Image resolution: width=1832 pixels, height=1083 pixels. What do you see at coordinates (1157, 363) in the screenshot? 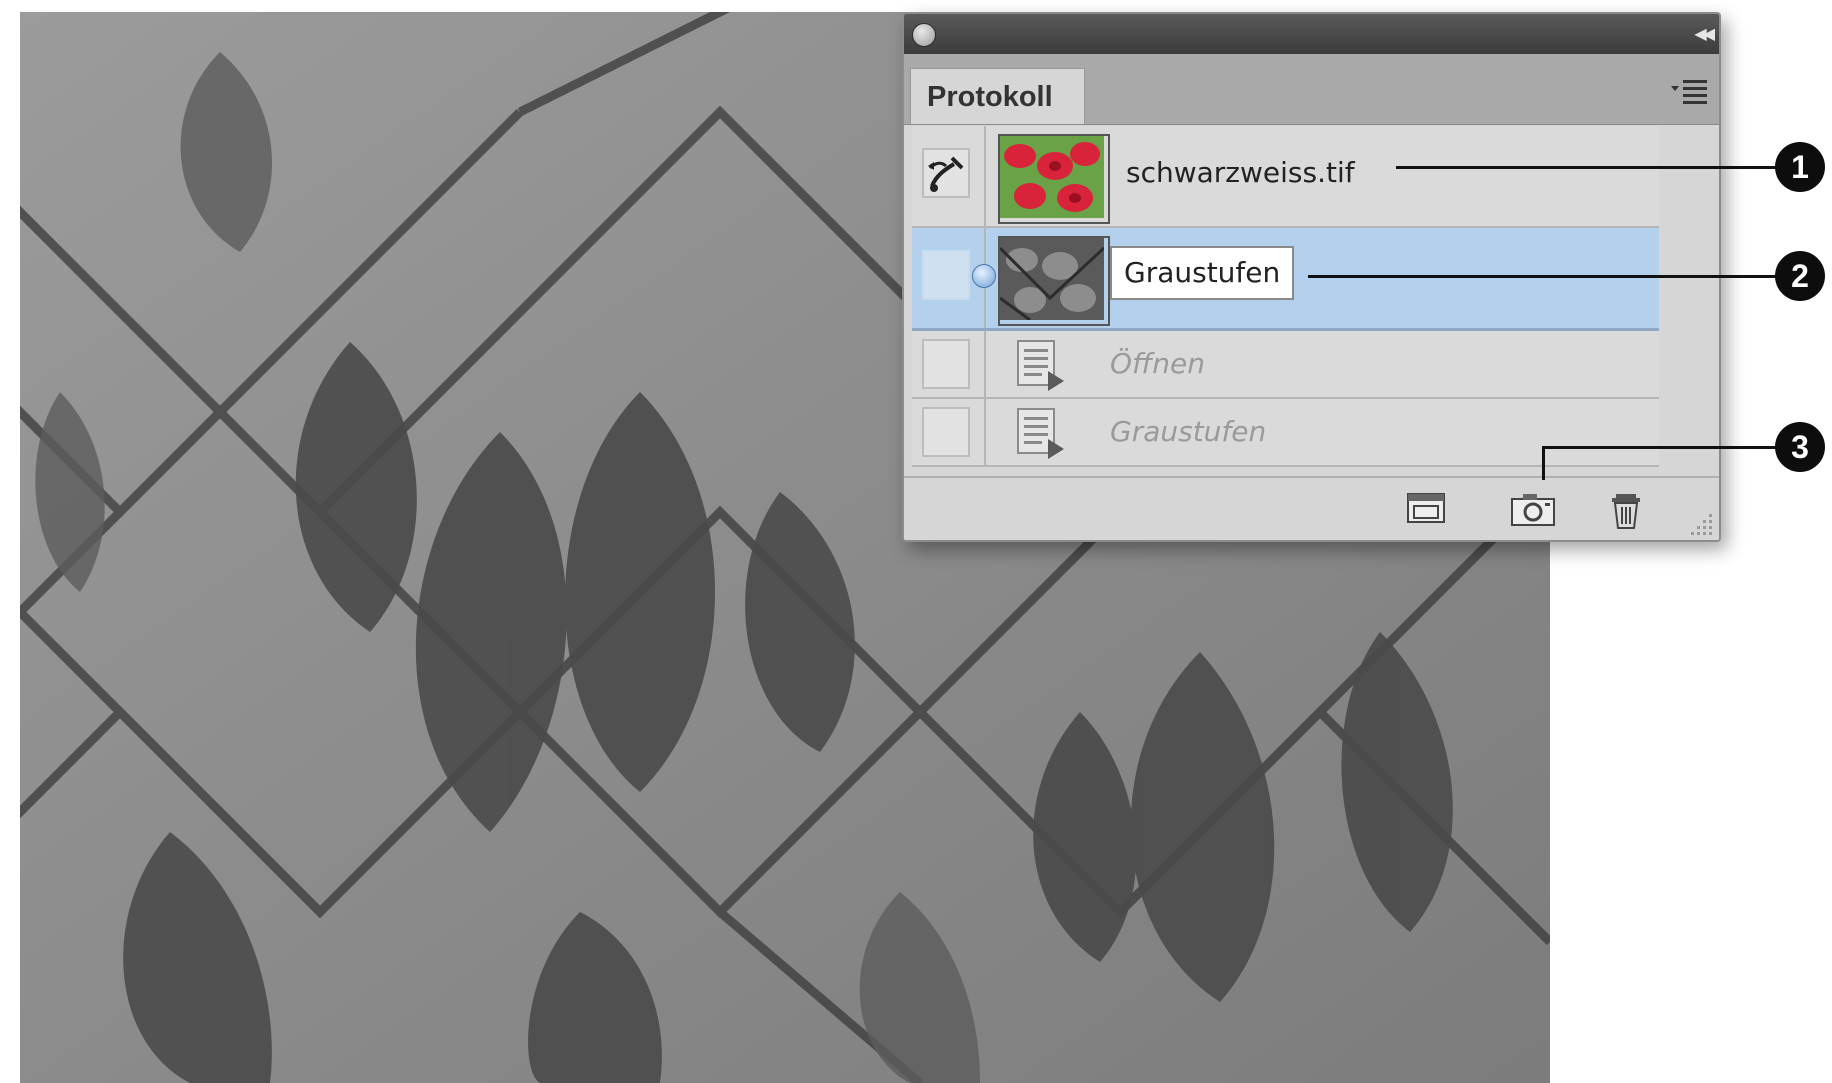
I see `history-step-label: Öffnen` at bounding box center [1157, 363].